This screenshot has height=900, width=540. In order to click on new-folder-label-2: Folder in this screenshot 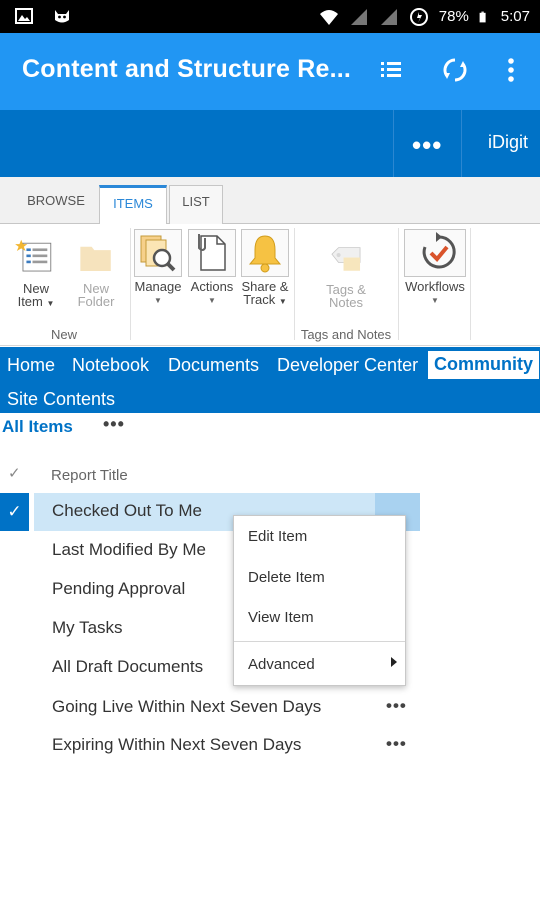, I will do `click(96, 301)`.